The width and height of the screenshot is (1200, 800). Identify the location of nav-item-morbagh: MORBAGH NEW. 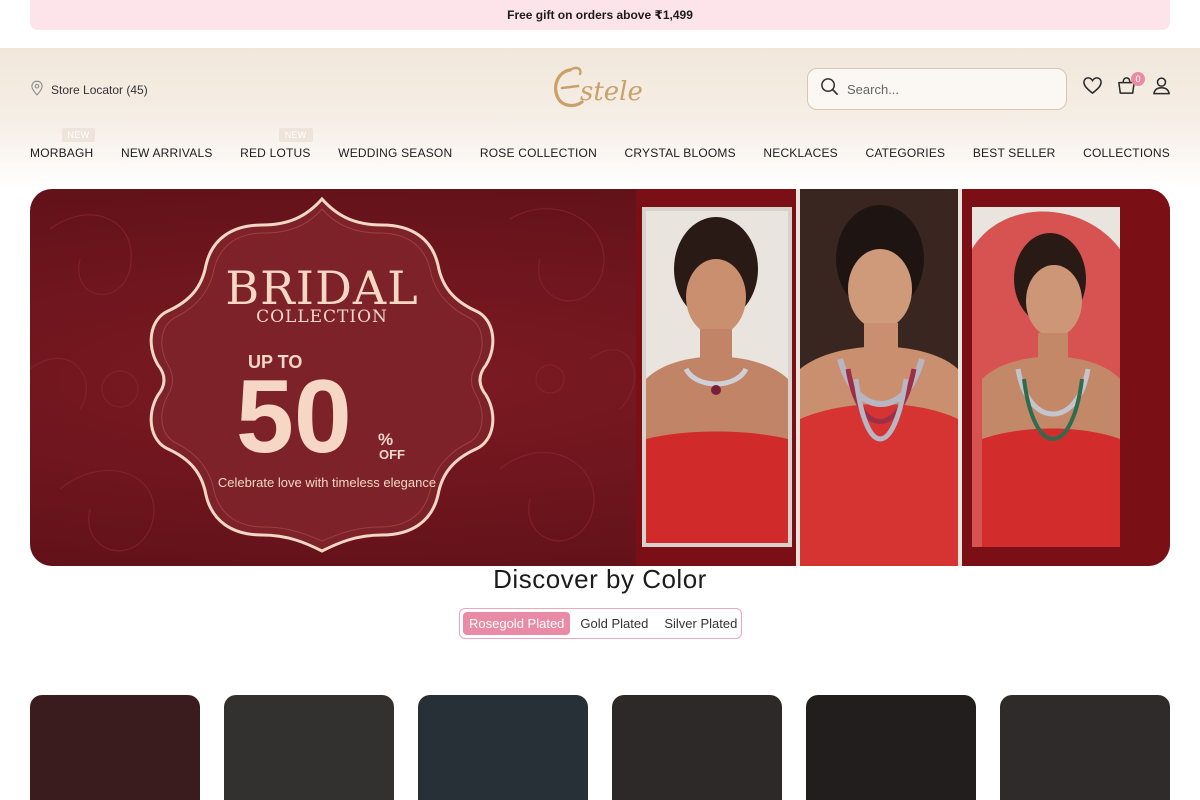
(63, 144).